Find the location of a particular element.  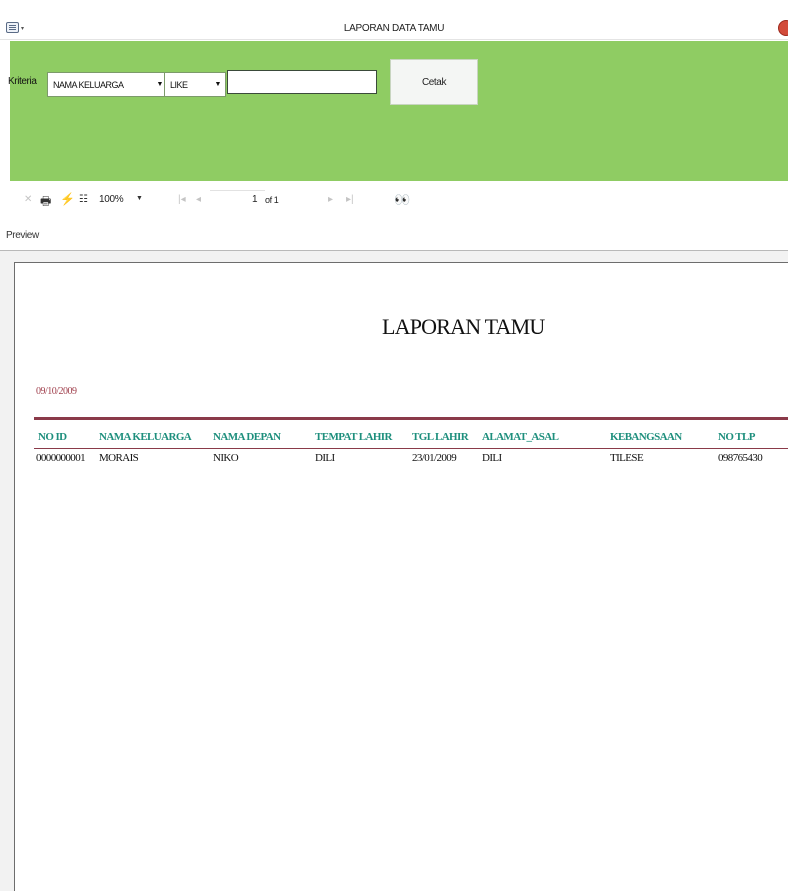

title-bar: ▾ LAPORAN DATA TAMU is located at coordinates (394, 20).